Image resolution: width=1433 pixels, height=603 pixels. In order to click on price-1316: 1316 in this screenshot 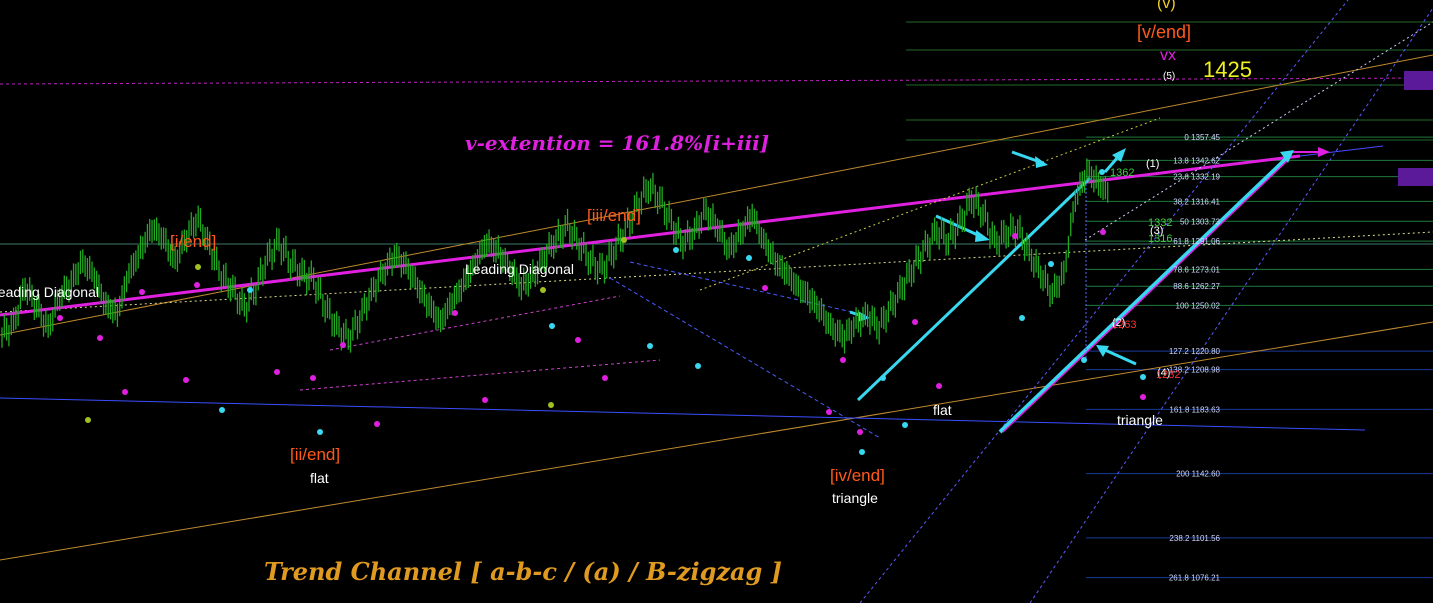, I will do `click(1160, 239)`.